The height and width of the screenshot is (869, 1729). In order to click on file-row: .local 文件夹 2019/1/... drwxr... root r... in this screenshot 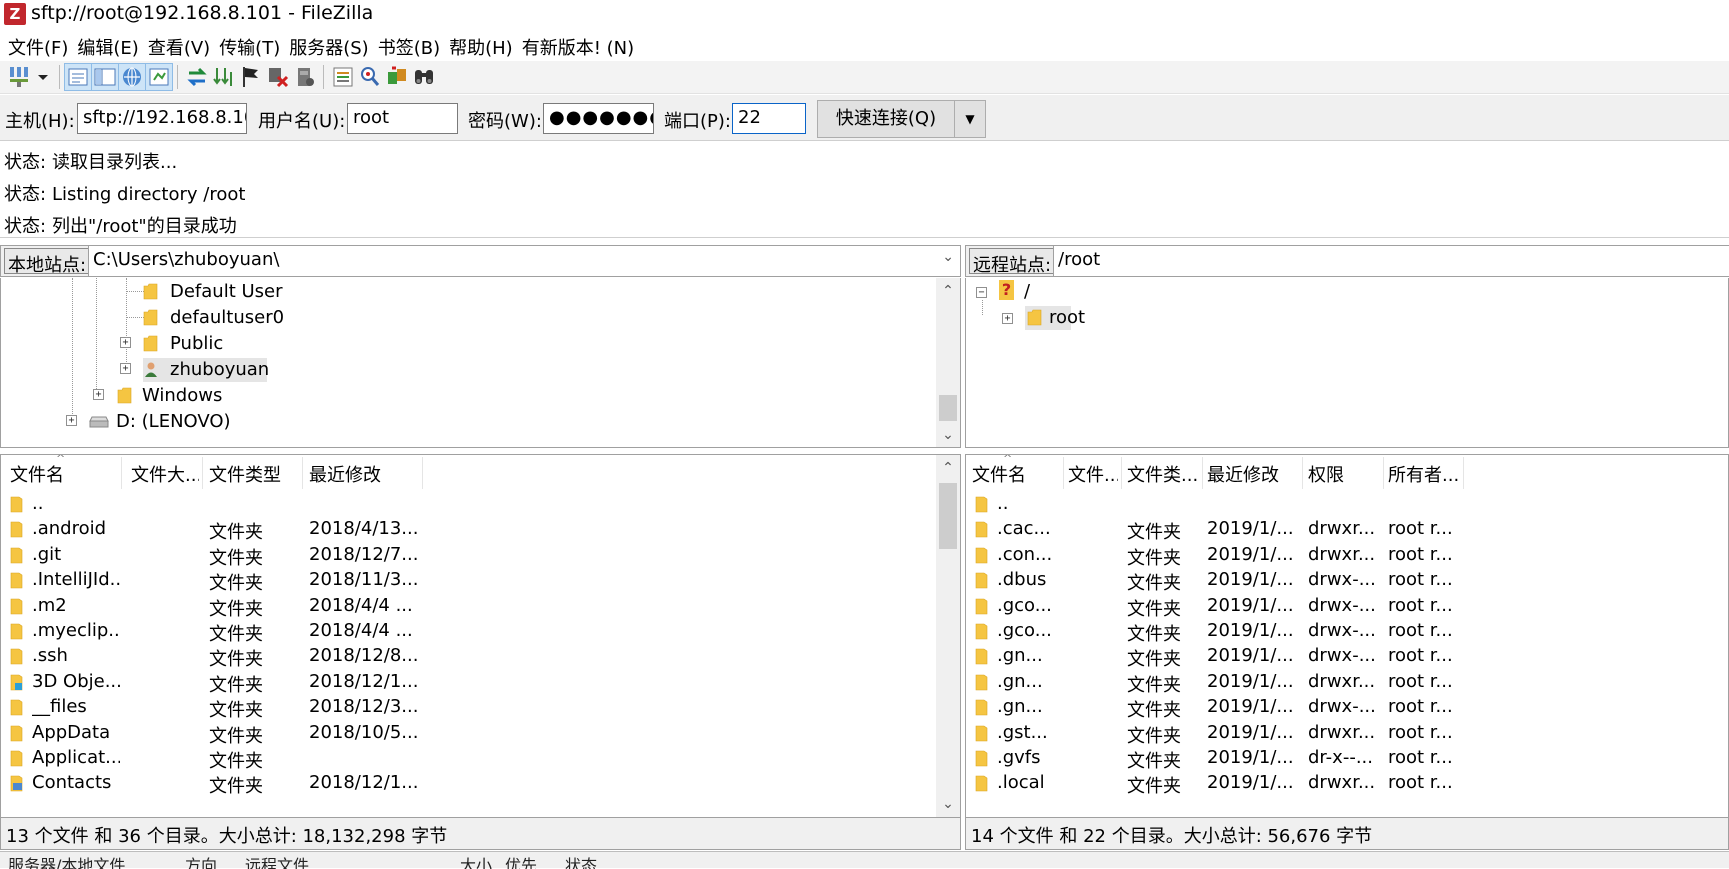, I will do `click(1347, 784)`.